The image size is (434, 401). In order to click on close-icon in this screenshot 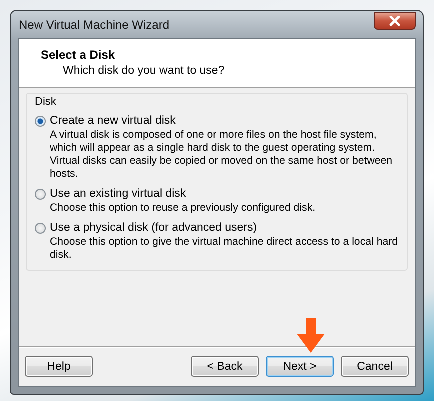, I will do `click(395, 21)`.